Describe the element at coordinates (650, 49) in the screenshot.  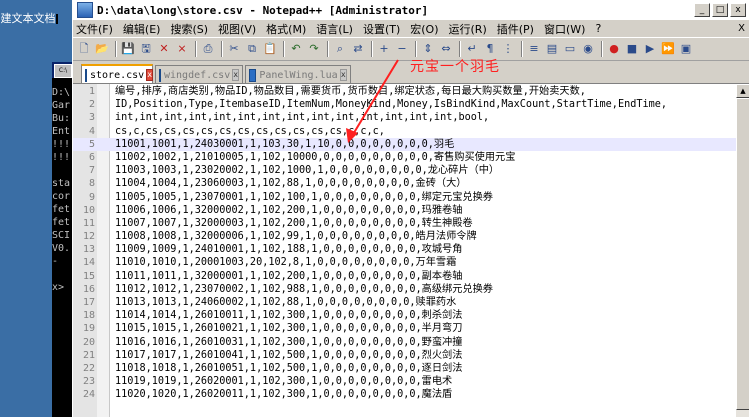
I see `play-macro-icon: ▶` at that location.